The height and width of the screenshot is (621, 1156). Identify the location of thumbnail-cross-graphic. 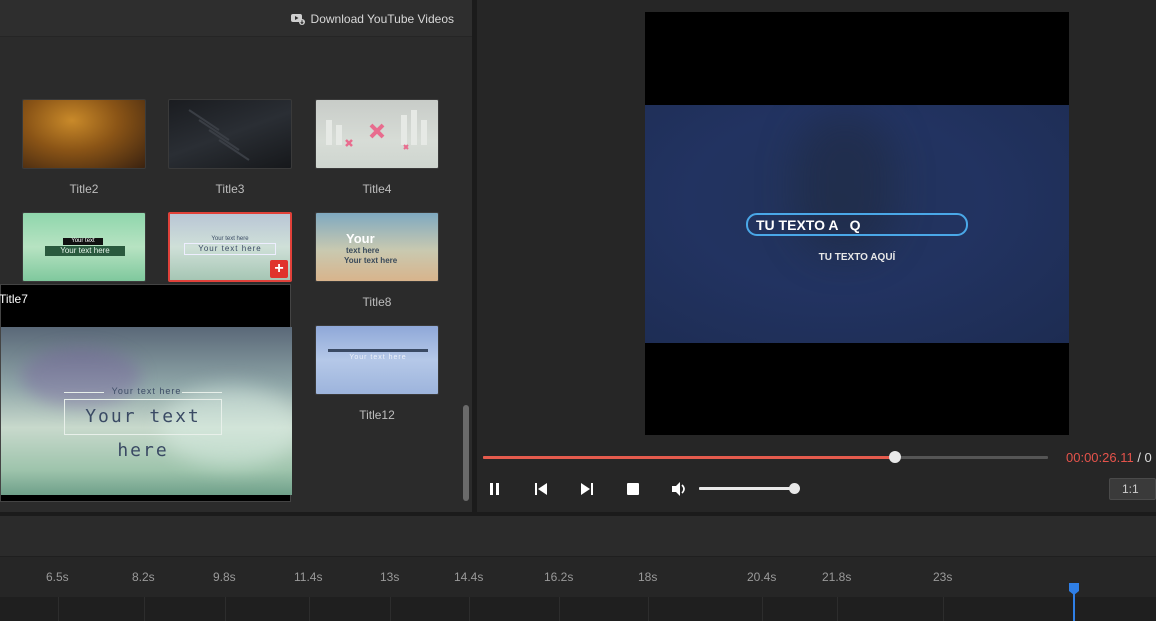
(376, 130).